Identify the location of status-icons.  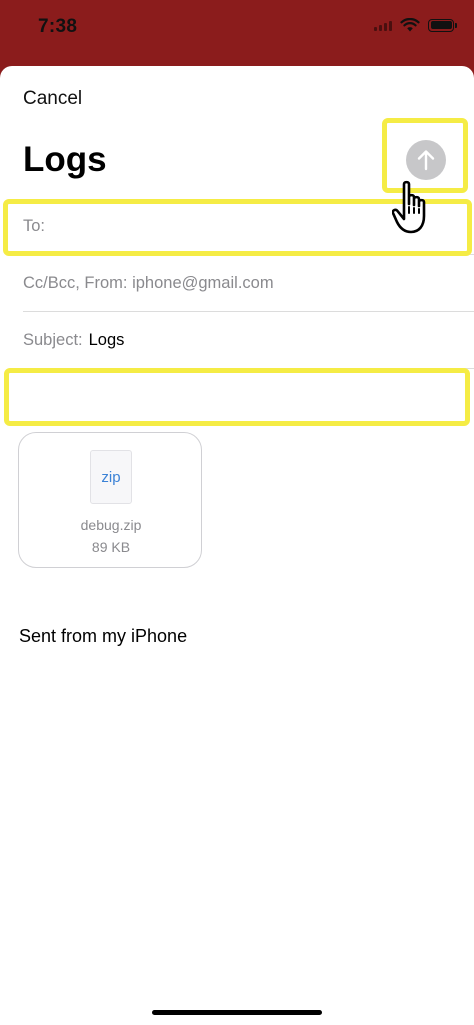
(415, 25).